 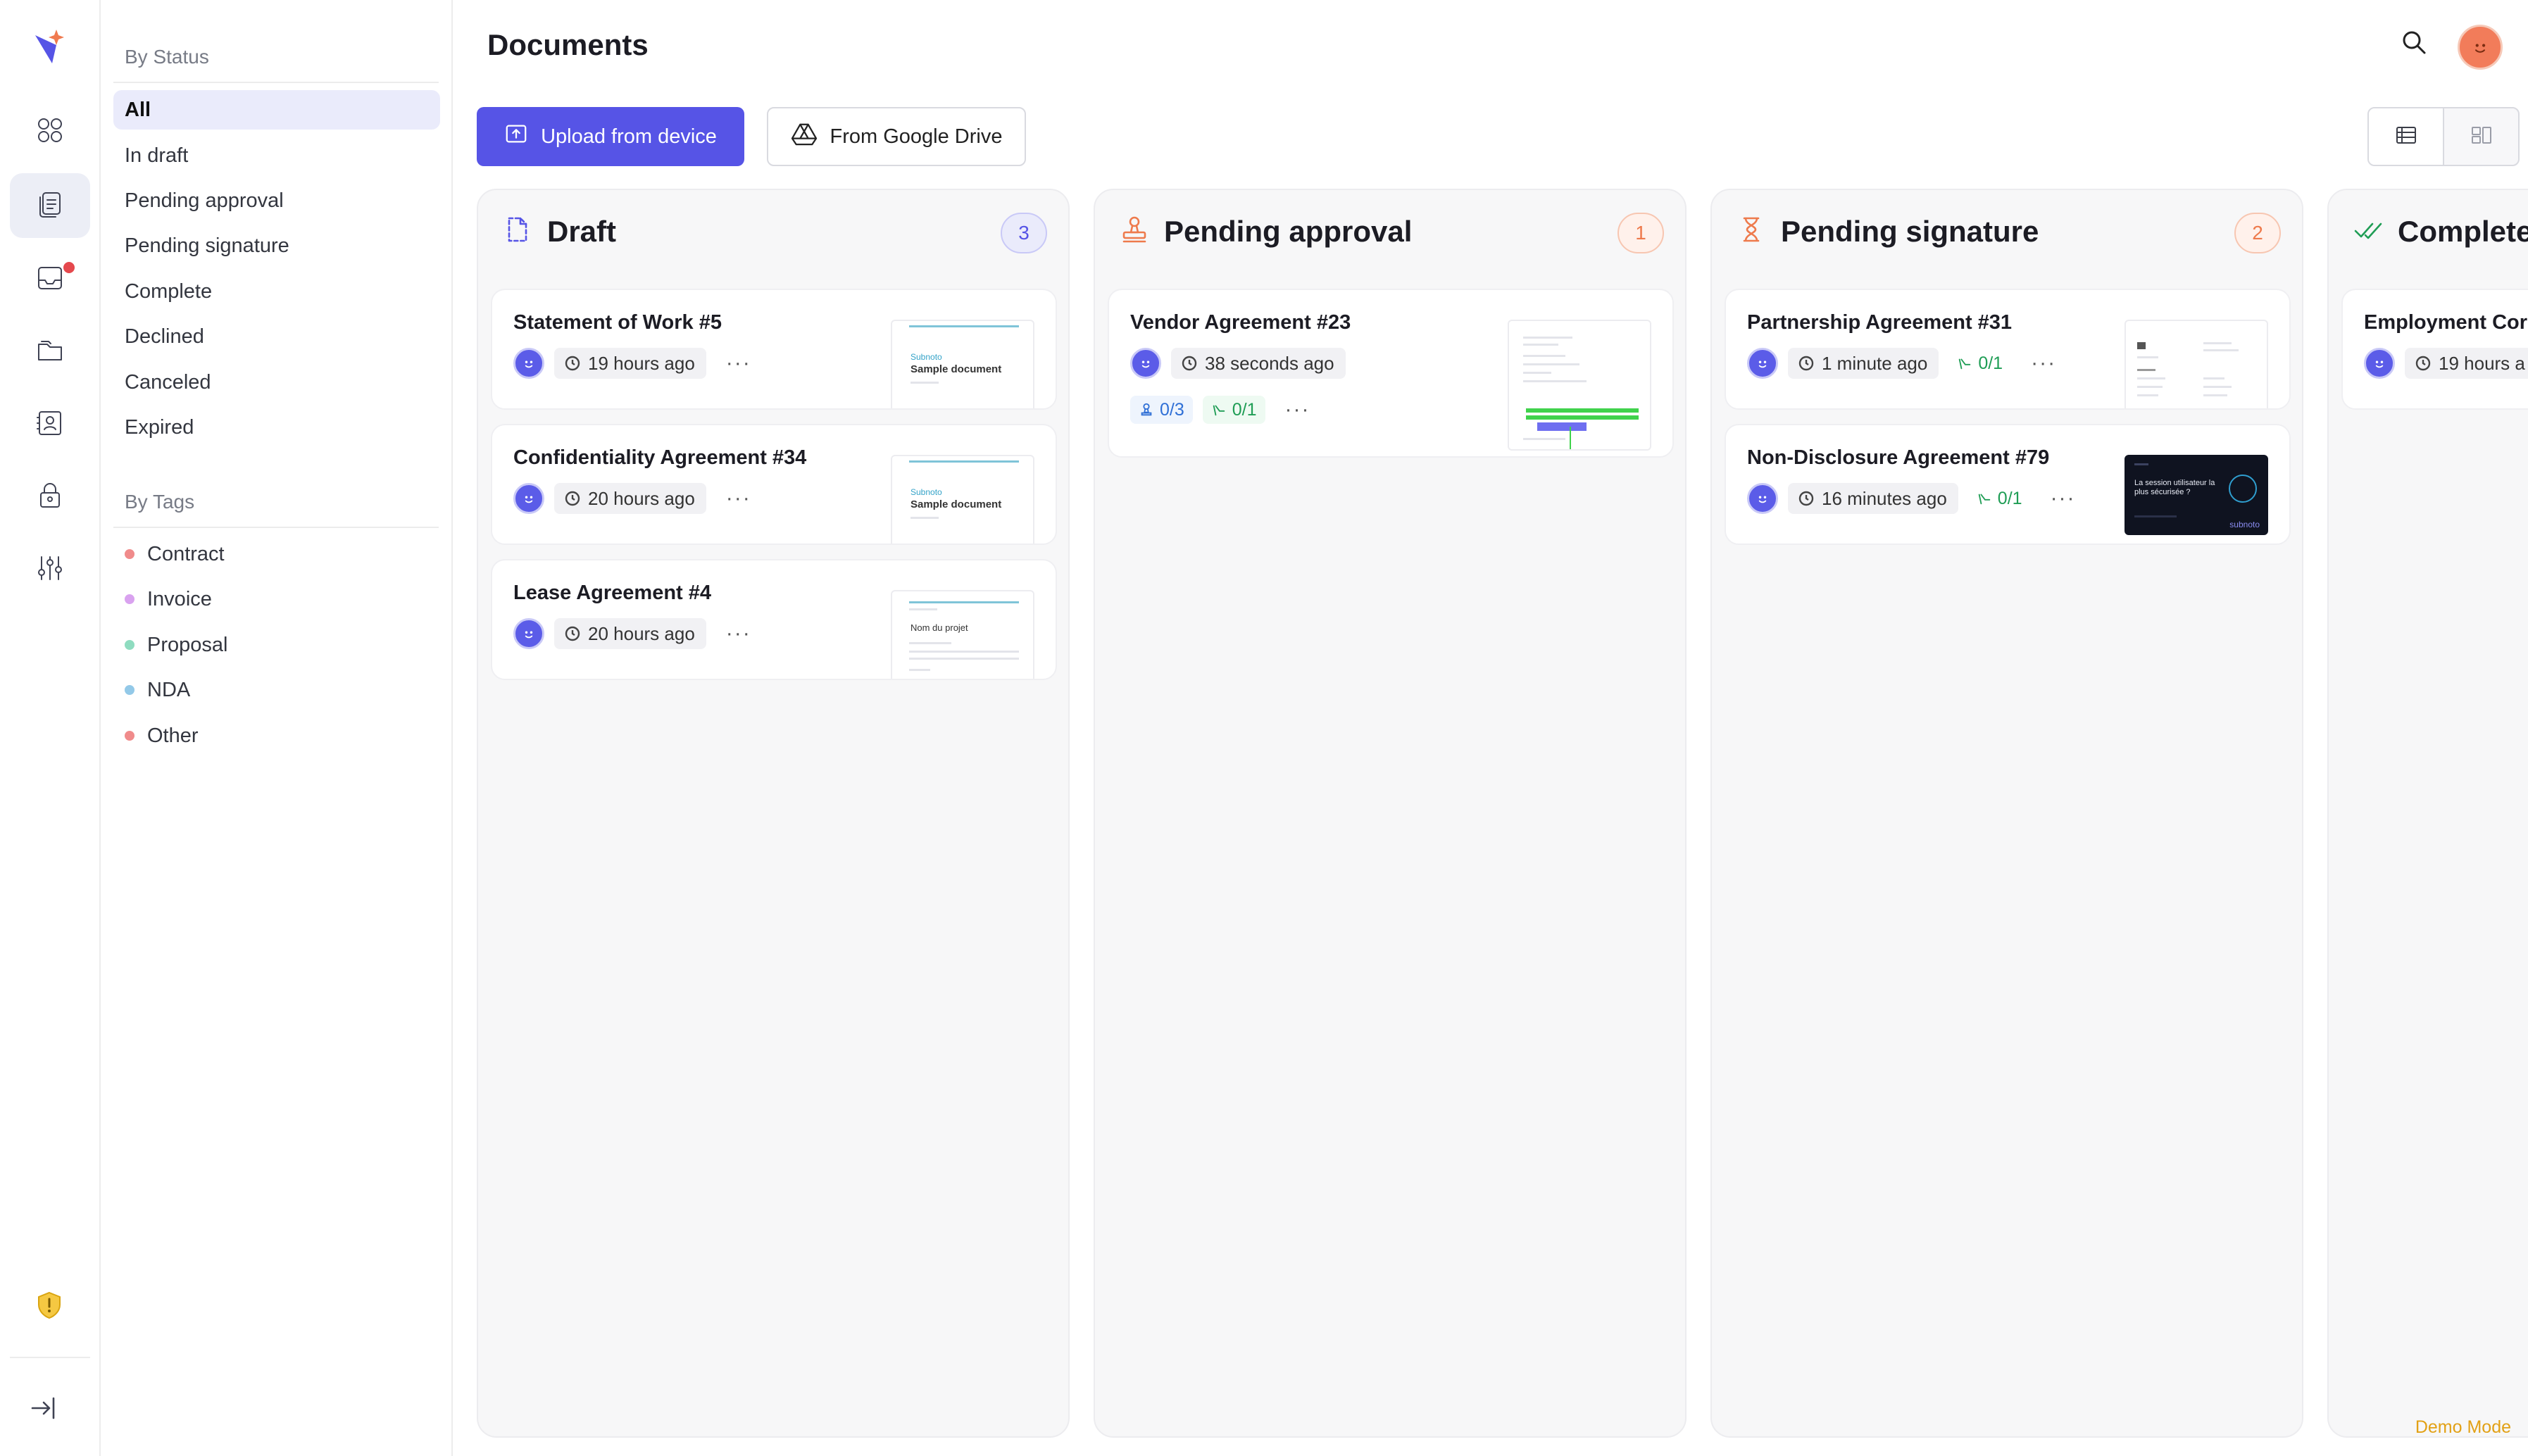 What do you see at coordinates (276, 245) in the screenshot?
I see `filter-status-pending-signature: Pending signature` at bounding box center [276, 245].